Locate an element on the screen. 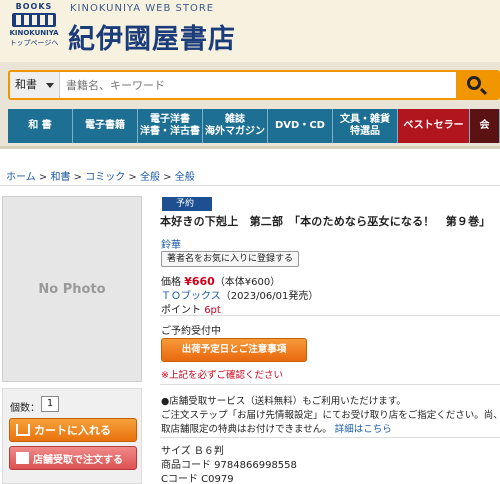 Image resolution: width=500 pixels, height=484 pixels. service-line-2: ご注文ステップ「お届け先情報設定」にてお受け取り店をご指定ください。尚、 is located at coordinates (330, 415).